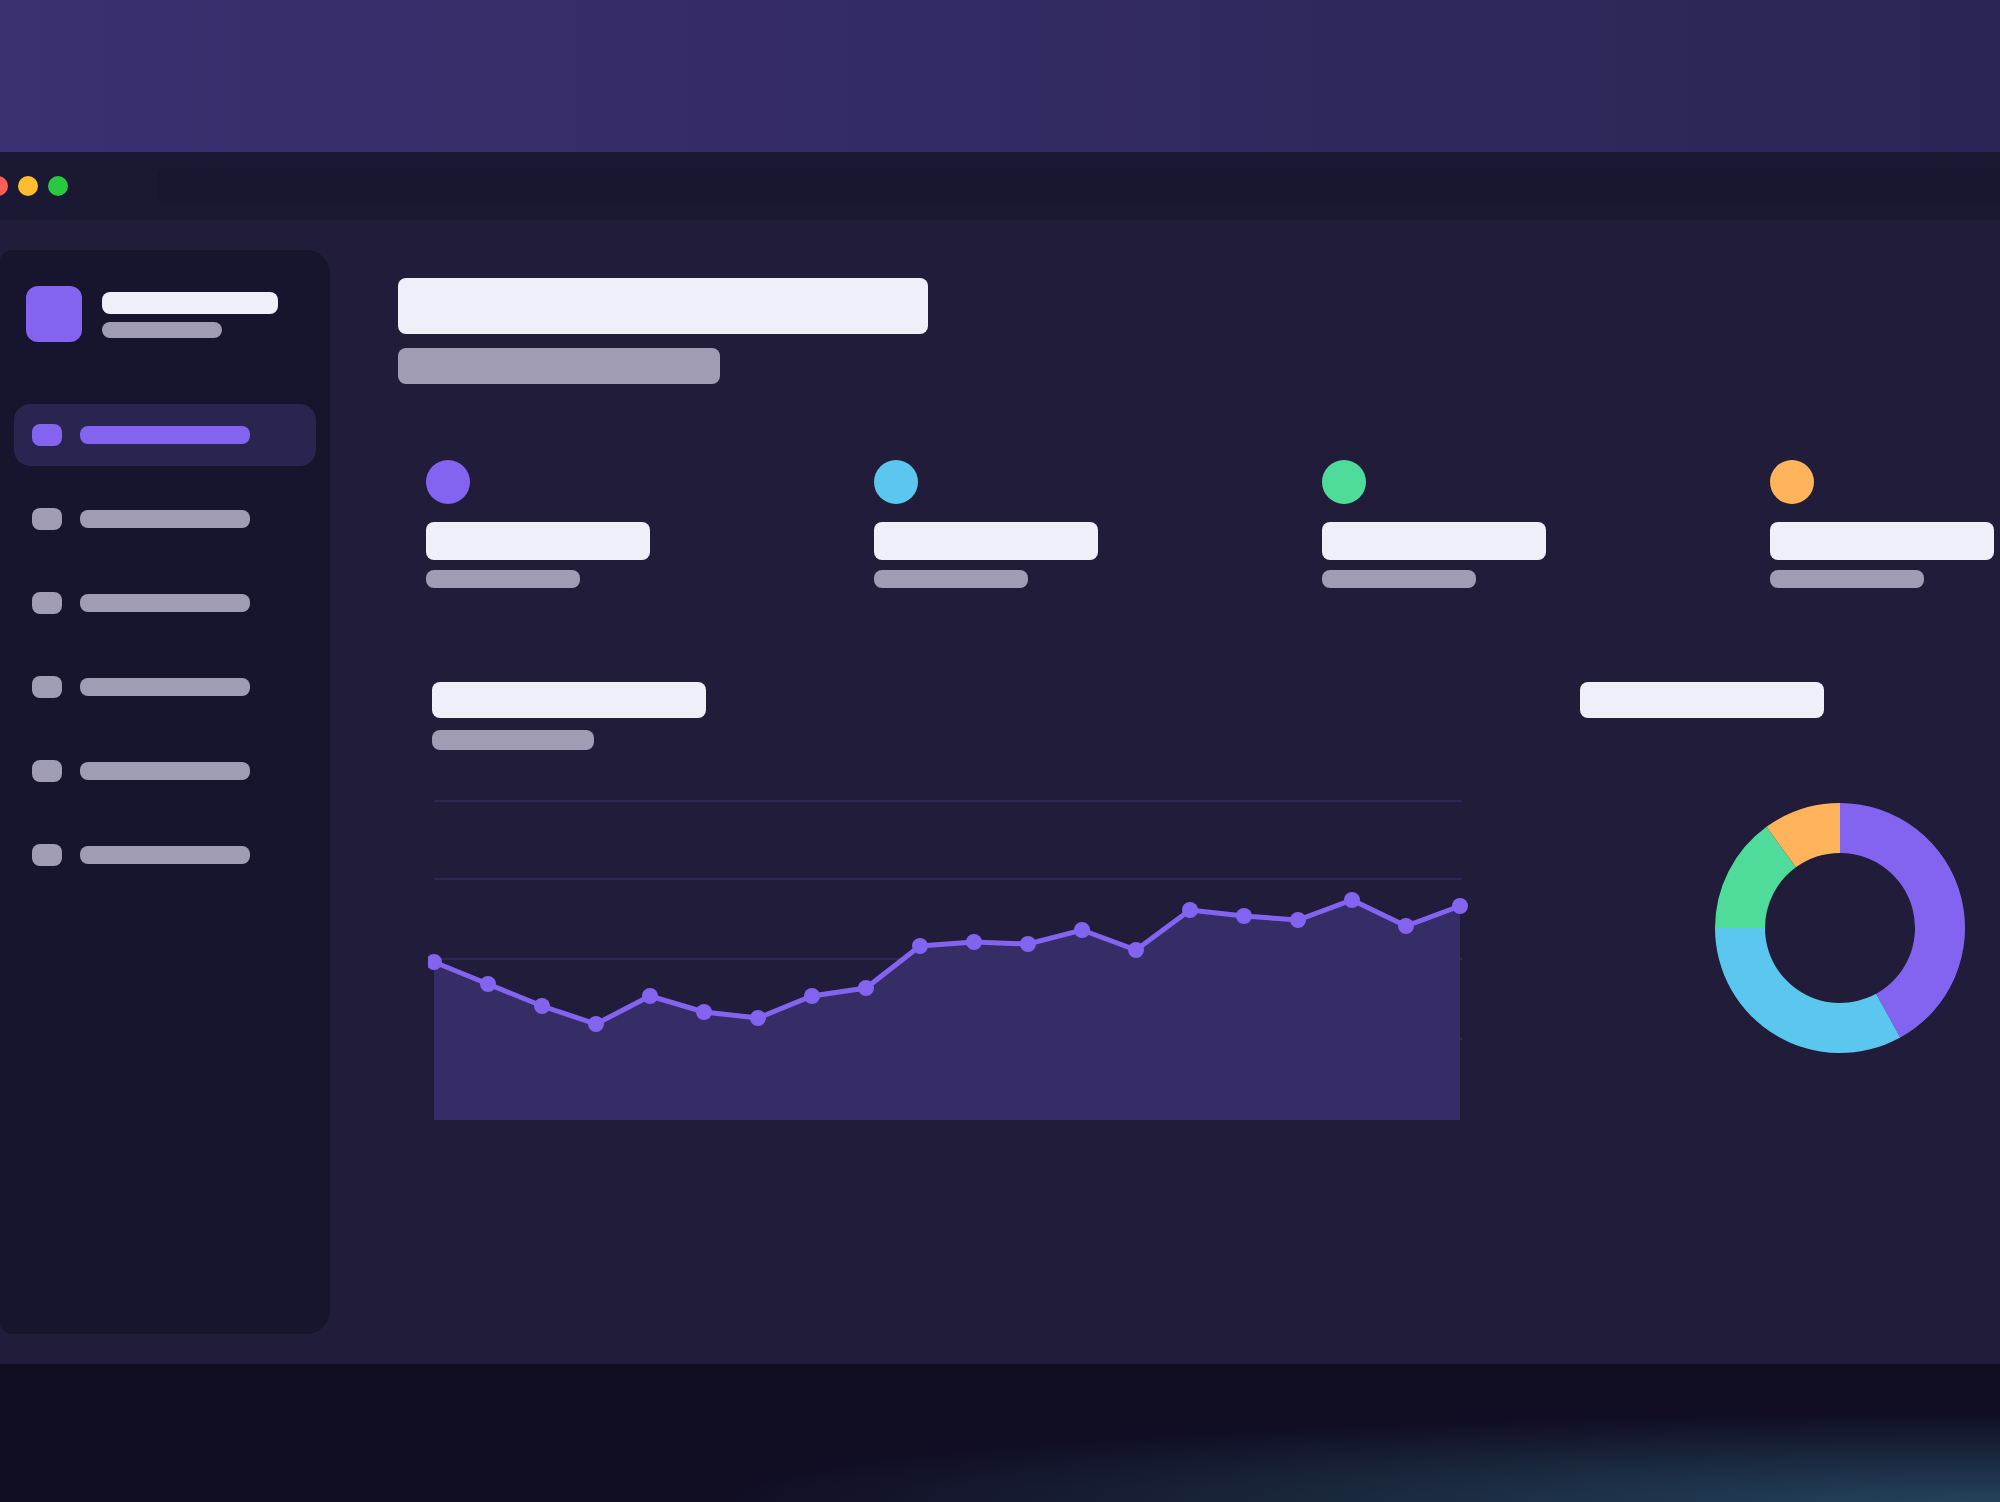 Image resolution: width=2000 pixels, height=1502 pixels. What do you see at coordinates (58, 186) in the screenshot?
I see `maximize-button` at bounding box center [58, 186].